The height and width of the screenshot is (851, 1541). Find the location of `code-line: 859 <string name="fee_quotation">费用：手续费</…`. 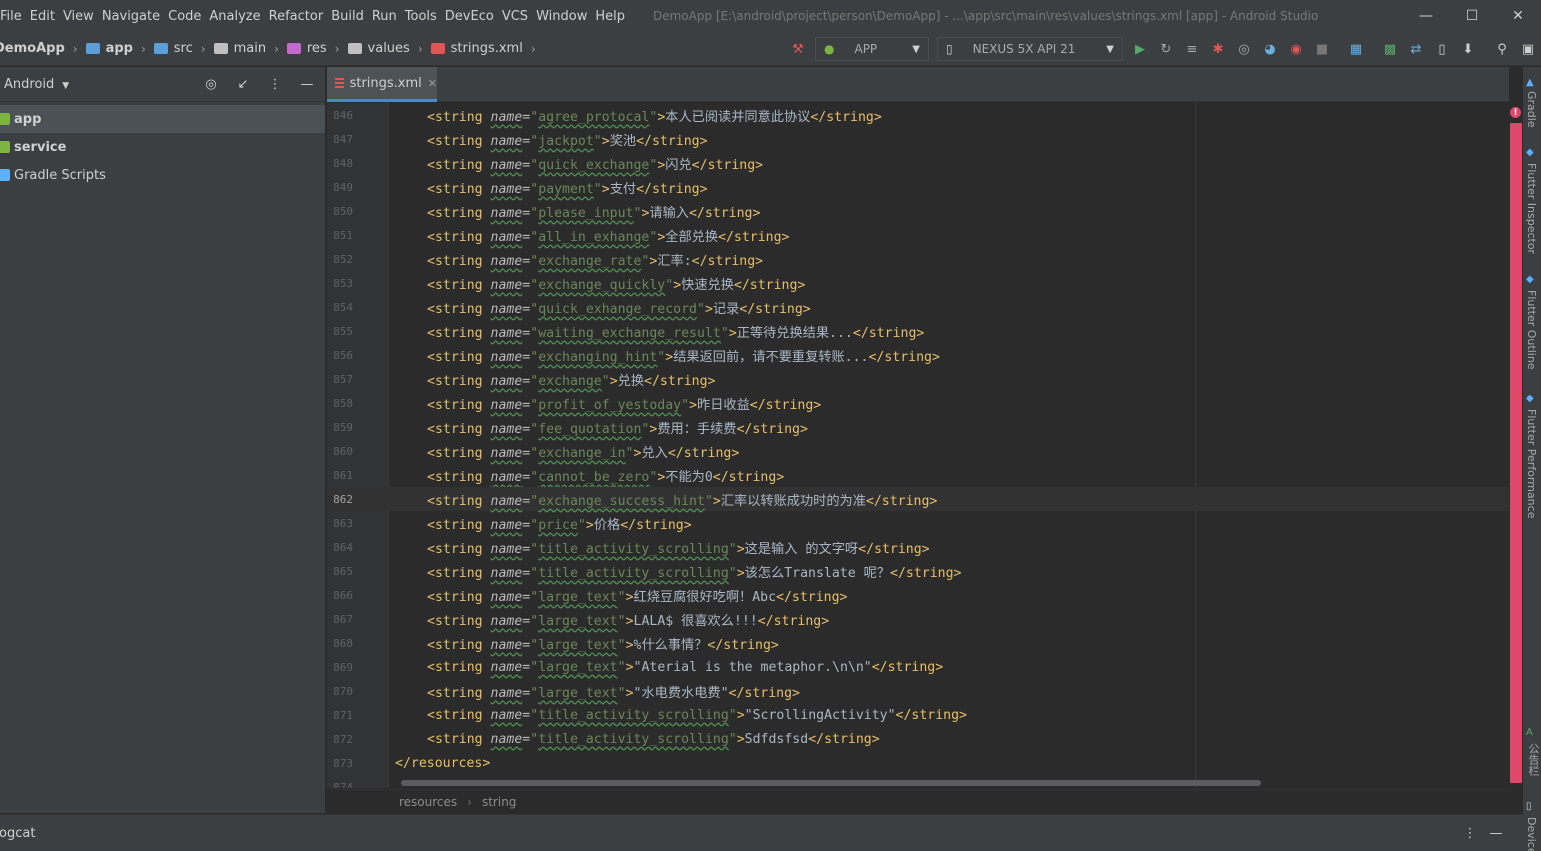

code-line: 859 <string name="fee_quotation">费用：手续费</… is located at coordinates (918, 427).